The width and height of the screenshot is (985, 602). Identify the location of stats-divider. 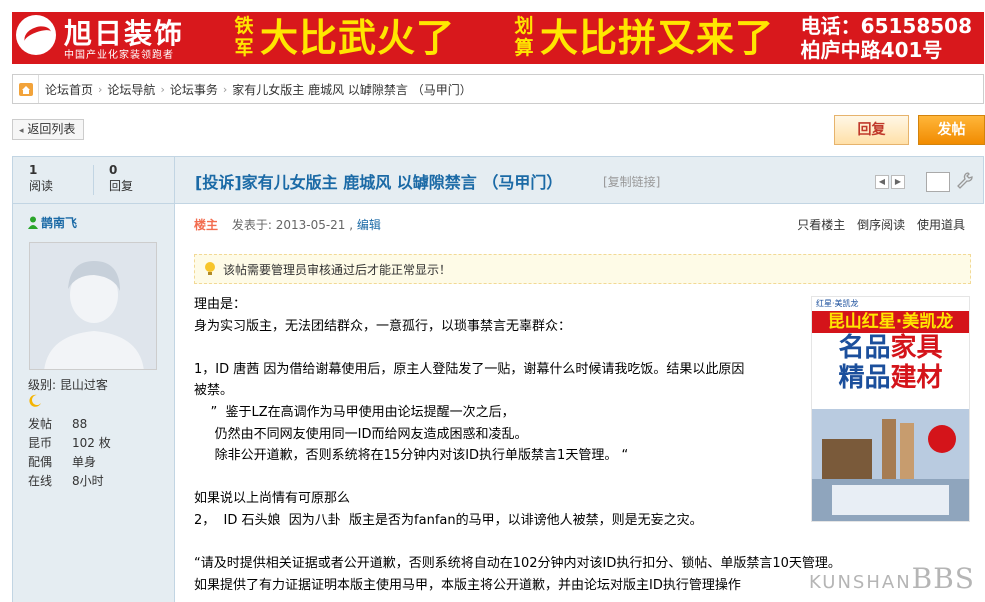
(93, 180).